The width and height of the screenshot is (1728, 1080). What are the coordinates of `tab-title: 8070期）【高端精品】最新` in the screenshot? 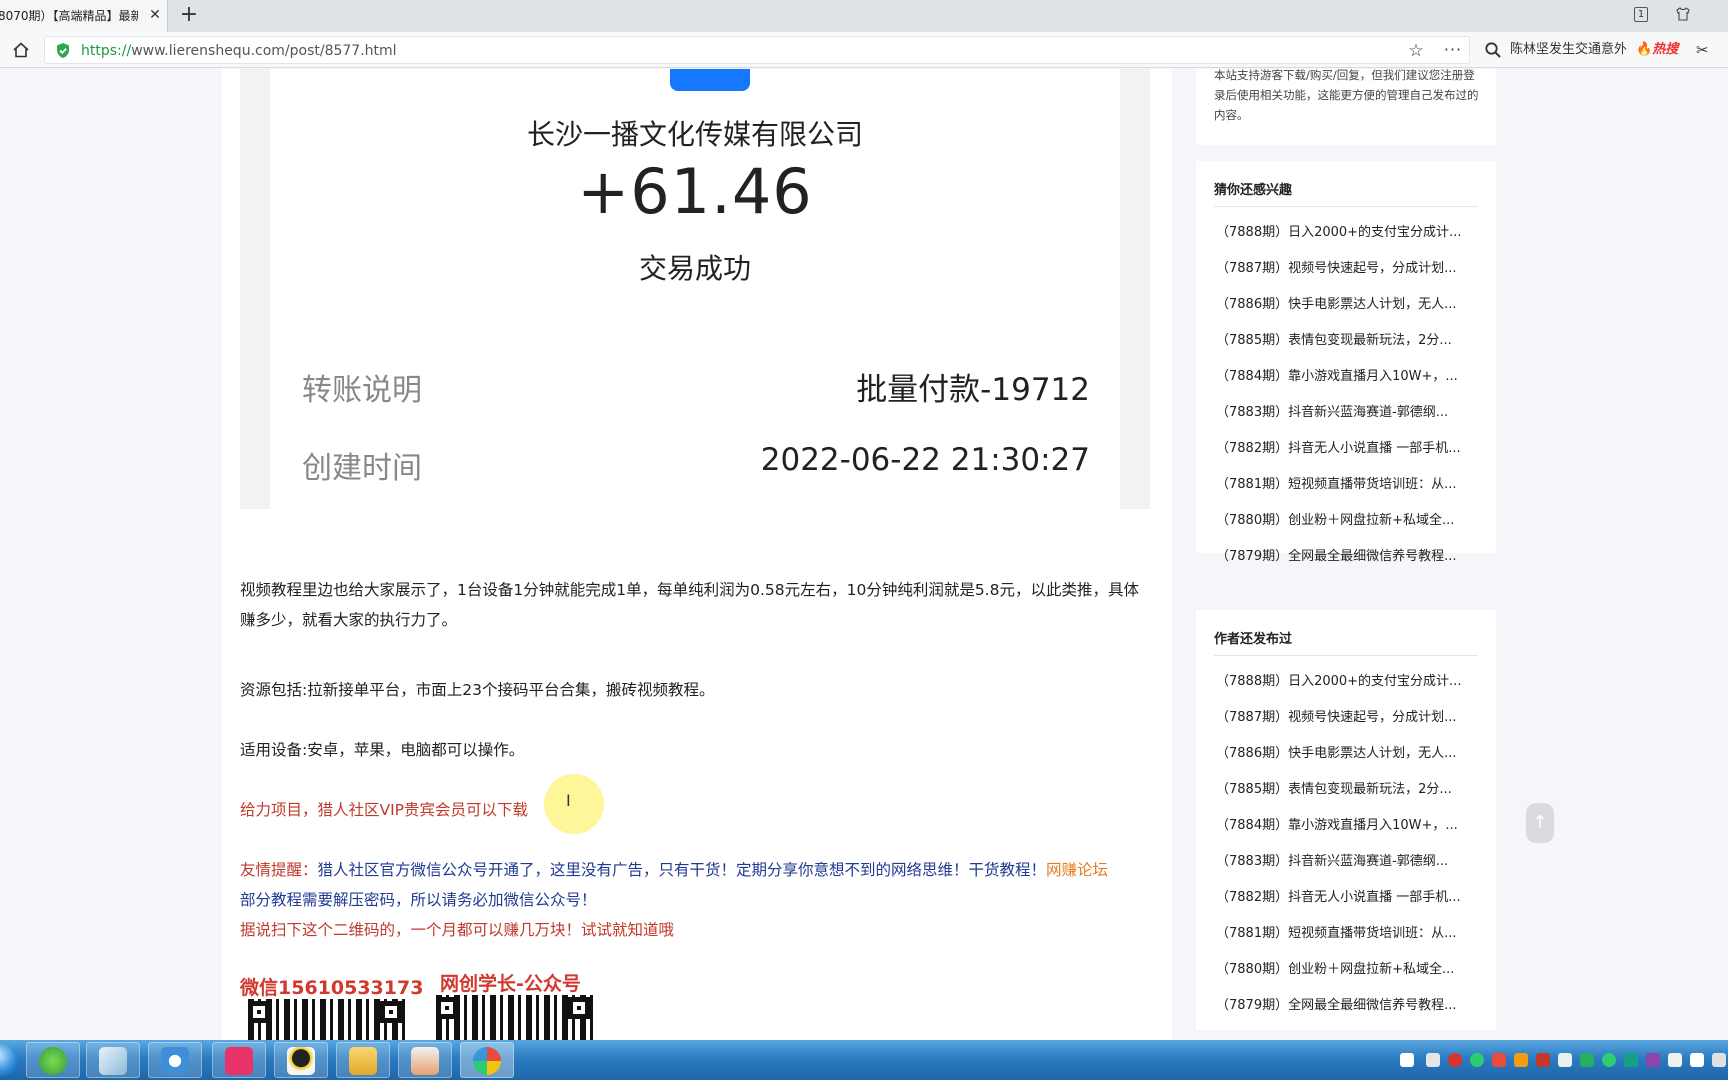 It's located at (69, 16).